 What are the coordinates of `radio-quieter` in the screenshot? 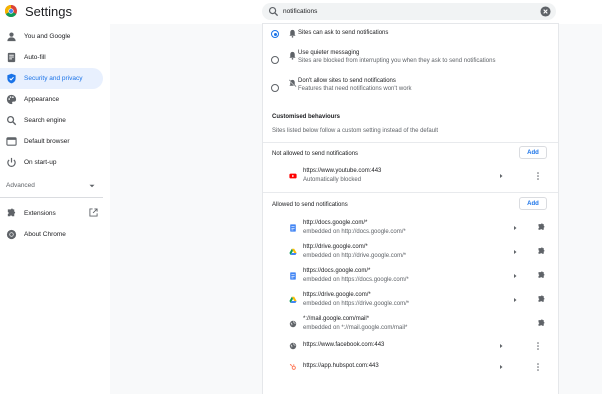 It's located at (275, 60).